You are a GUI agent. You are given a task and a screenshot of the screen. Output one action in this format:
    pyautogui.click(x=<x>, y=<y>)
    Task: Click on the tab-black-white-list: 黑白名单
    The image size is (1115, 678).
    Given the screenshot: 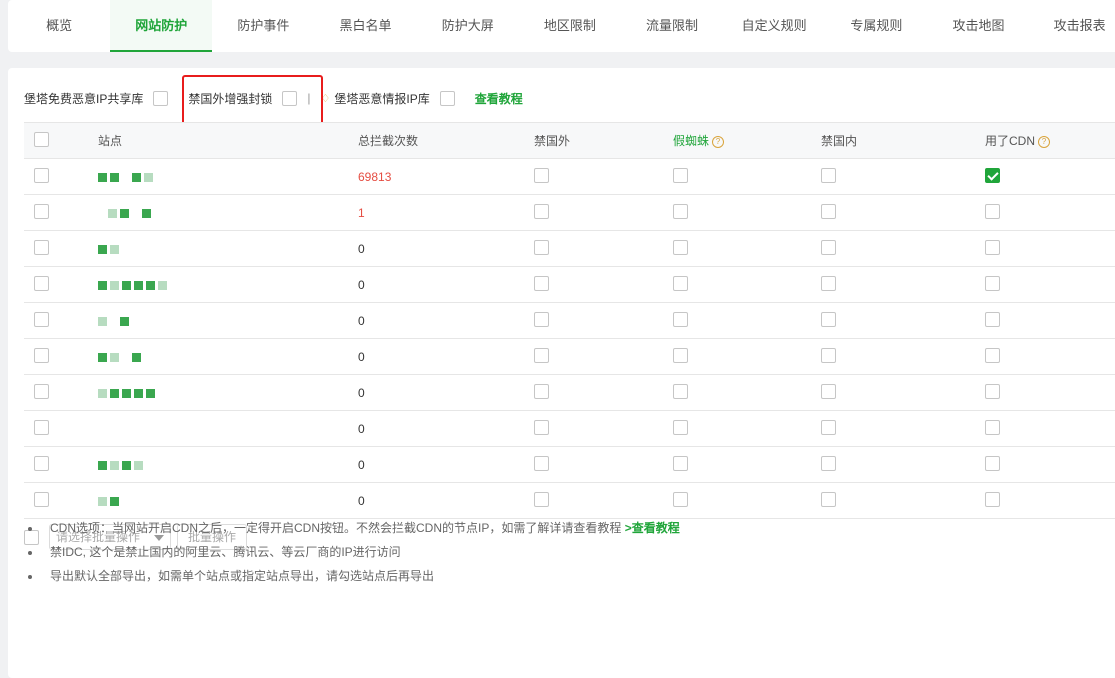 What is the action you would take?
    pyautogui.click(x=365, y=26)
    